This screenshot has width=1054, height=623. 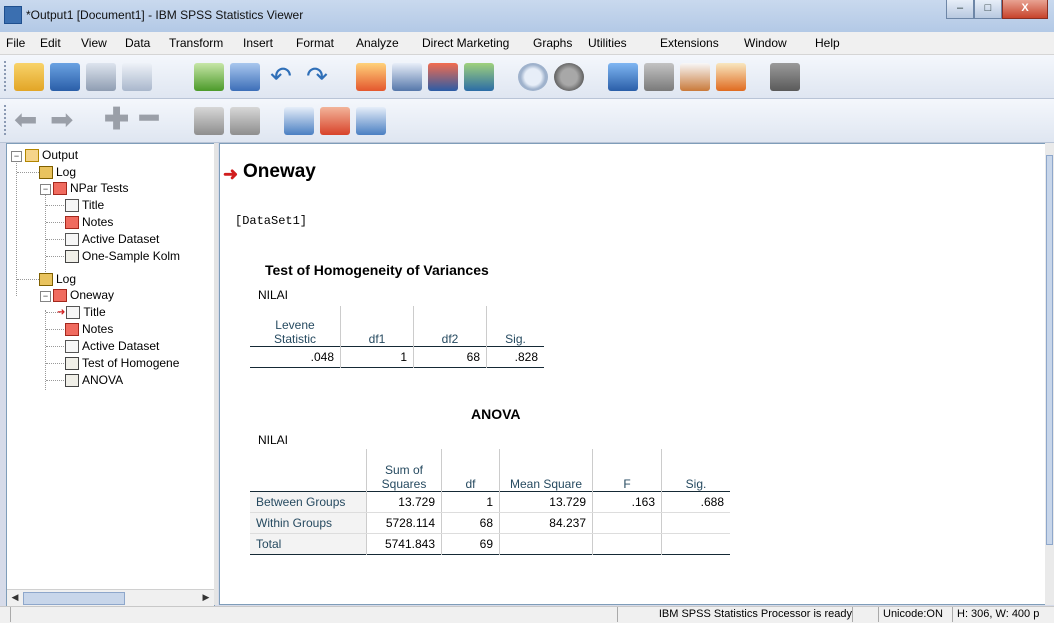 I want to click on collapse-npar-toggle: −, so click(x=45, y=189).